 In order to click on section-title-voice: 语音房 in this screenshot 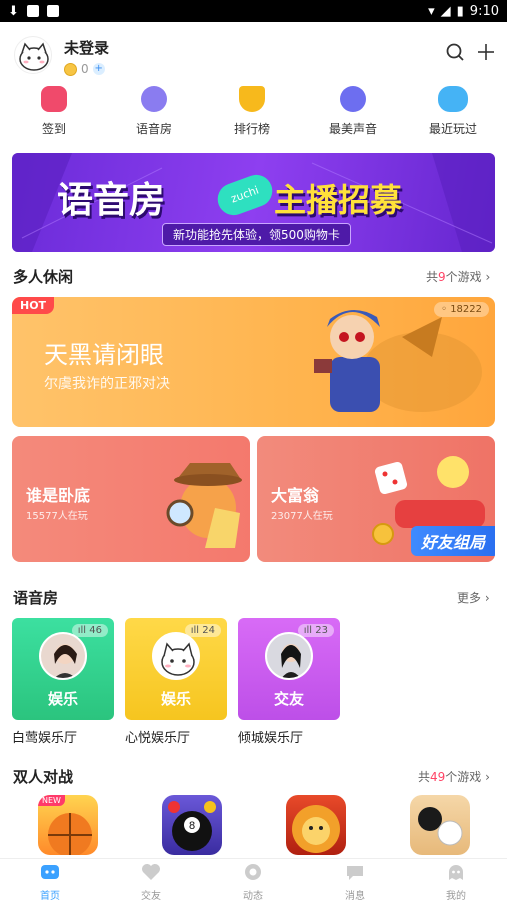, I will do `click(36, 598)`.